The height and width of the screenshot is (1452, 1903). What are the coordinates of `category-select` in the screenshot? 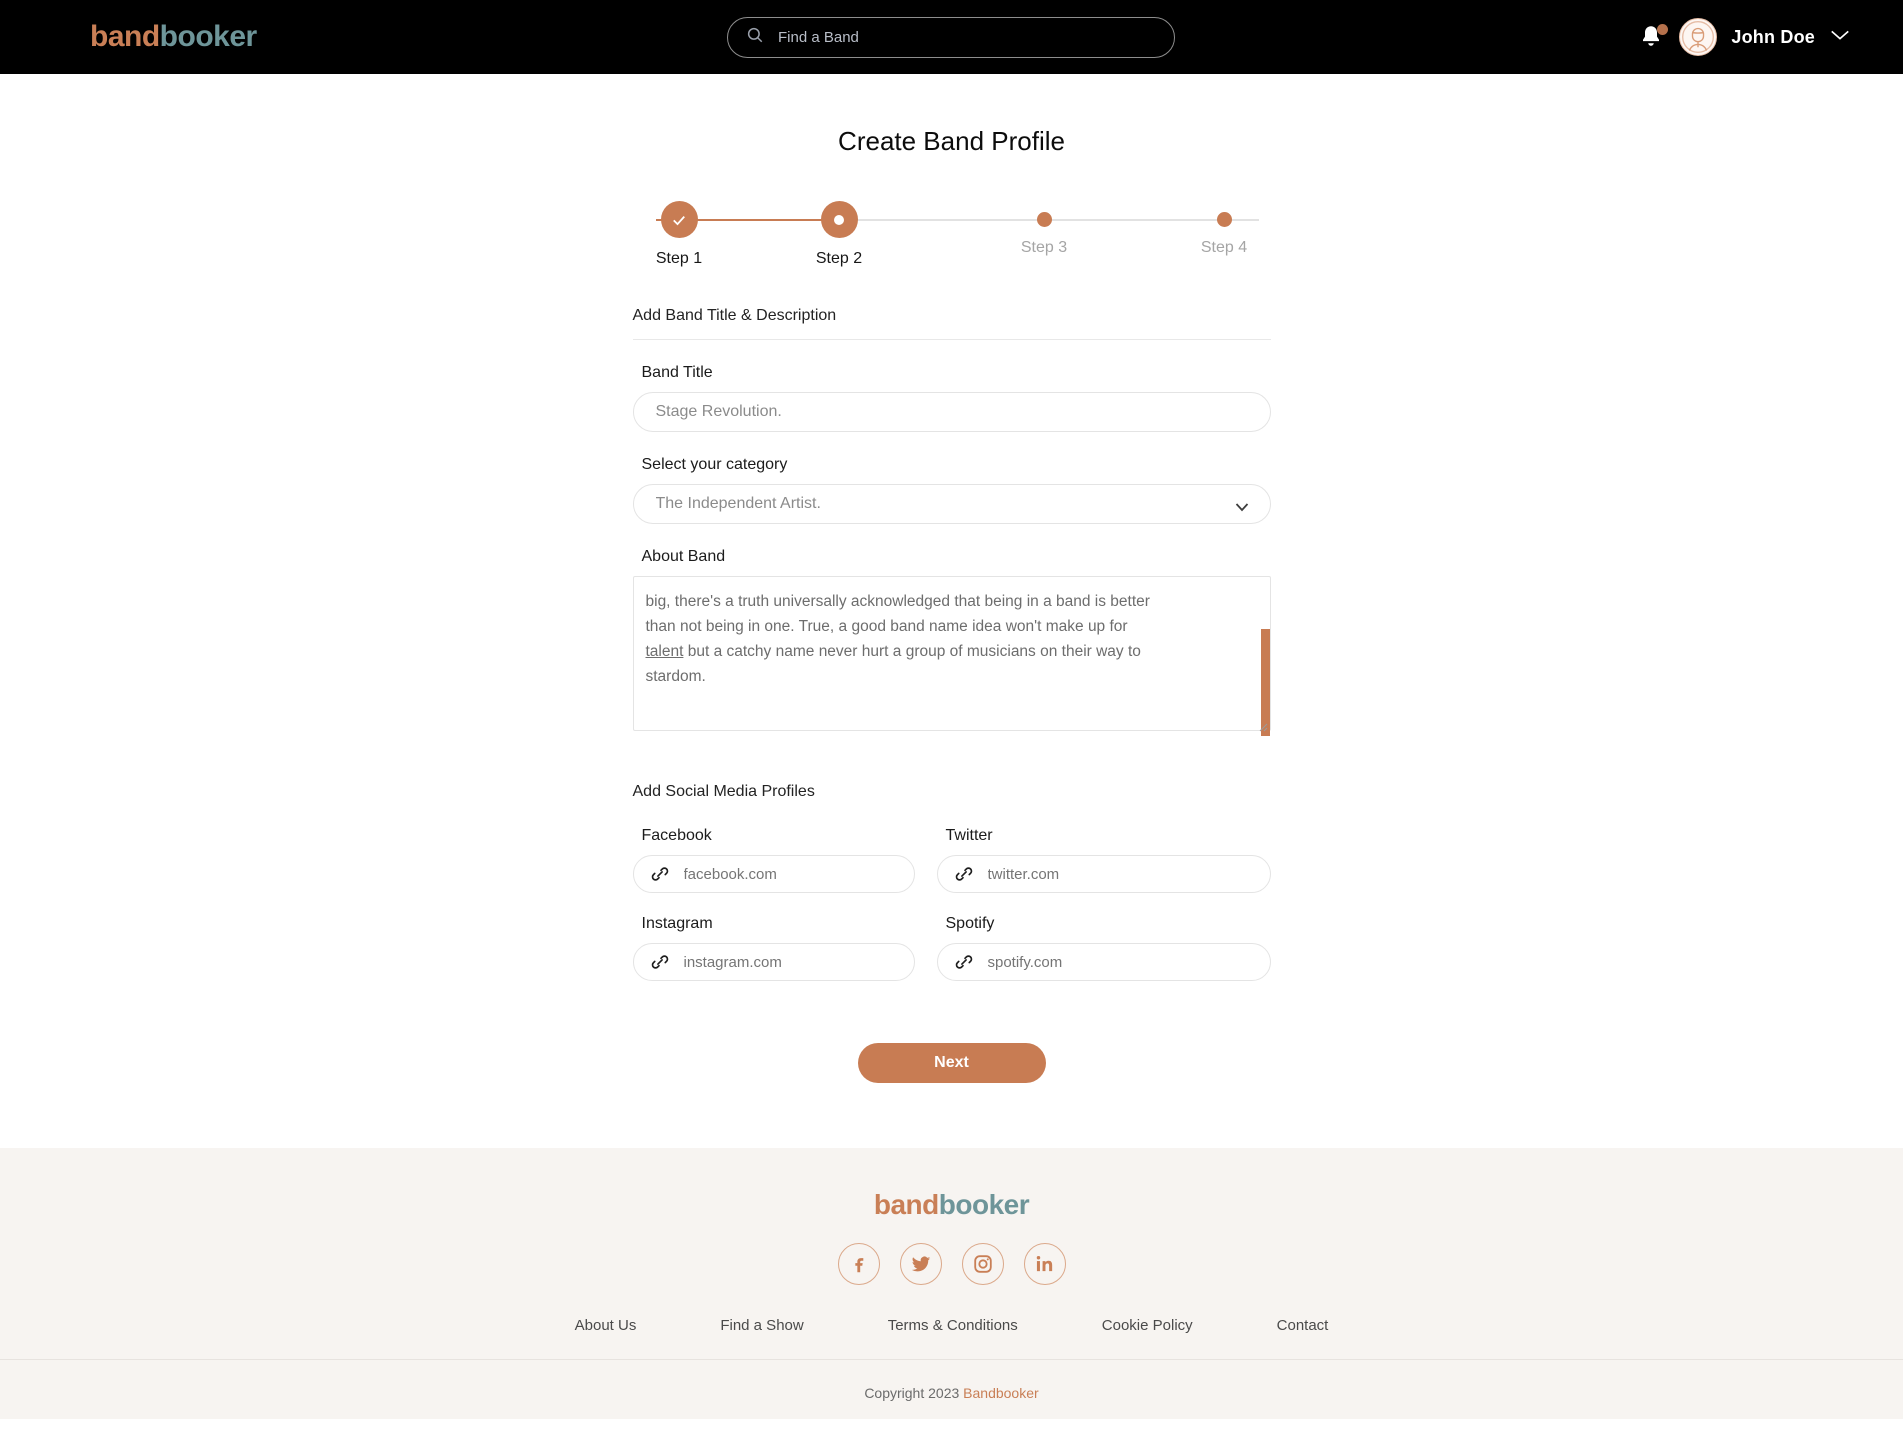 It's located at (951, 504).